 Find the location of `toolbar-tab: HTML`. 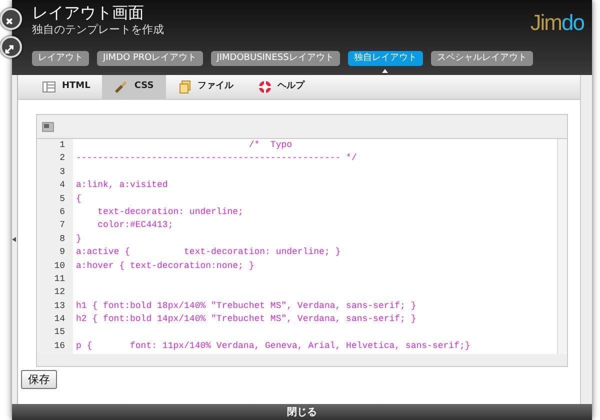

toolbar-tab: HTML is located at coordinates (66, 87).